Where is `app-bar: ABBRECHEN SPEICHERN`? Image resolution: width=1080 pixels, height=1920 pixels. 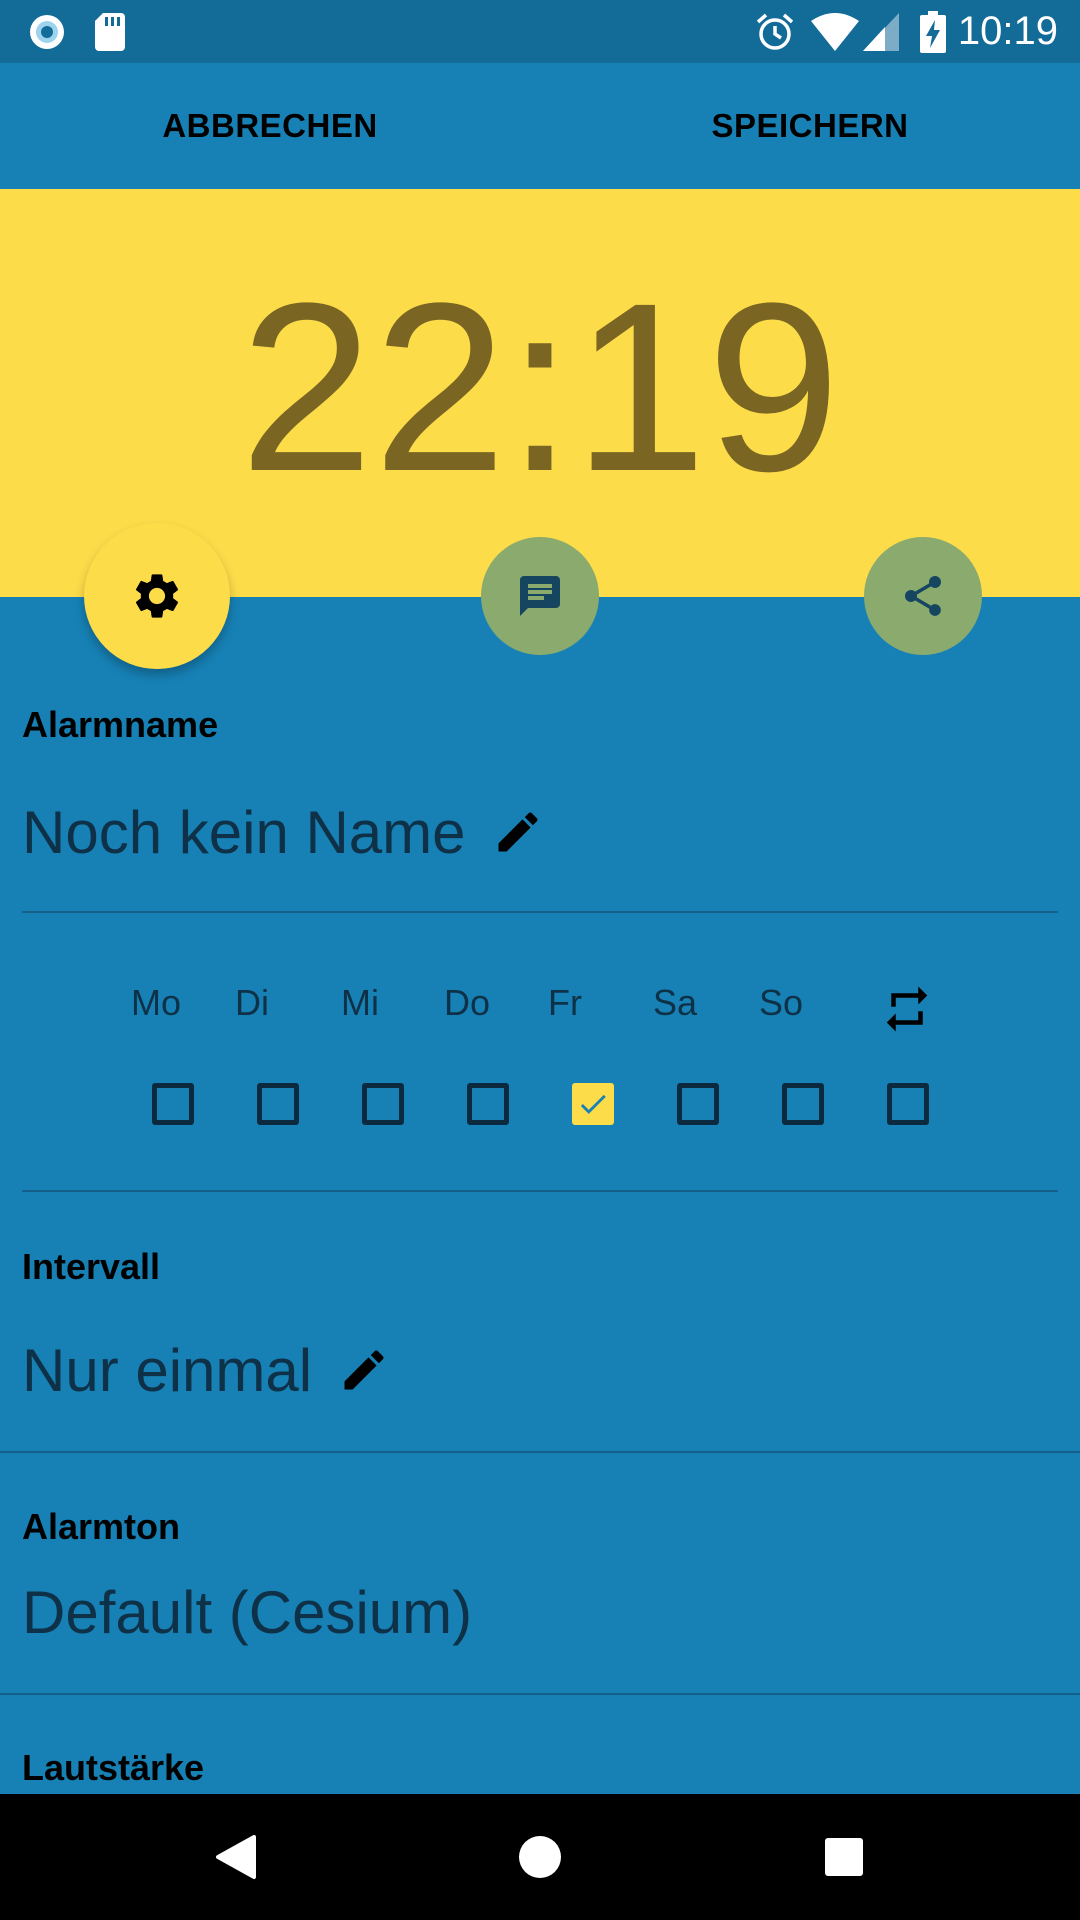 app-bar: ABBRECHEN SPEICHERN is located at coordinates (540, 126).